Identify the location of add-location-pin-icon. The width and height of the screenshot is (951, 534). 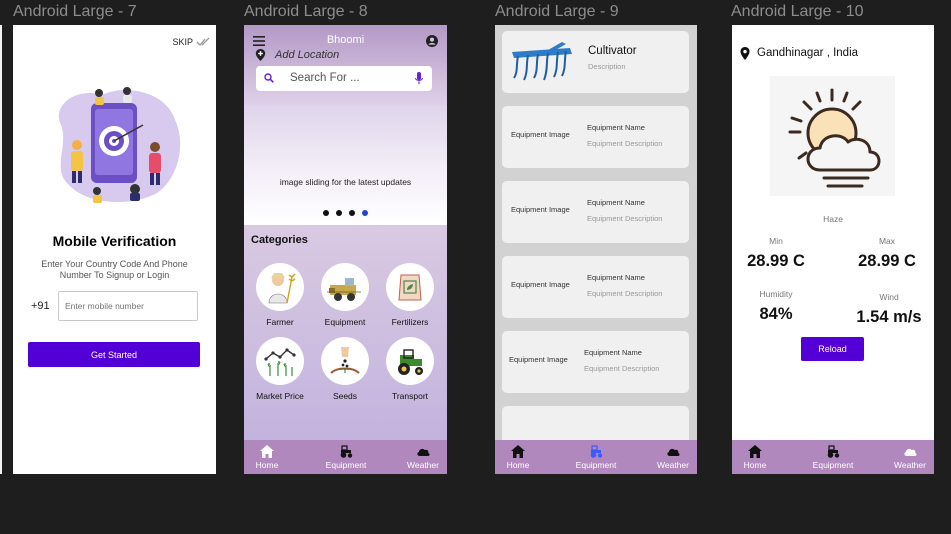
(260, 55).